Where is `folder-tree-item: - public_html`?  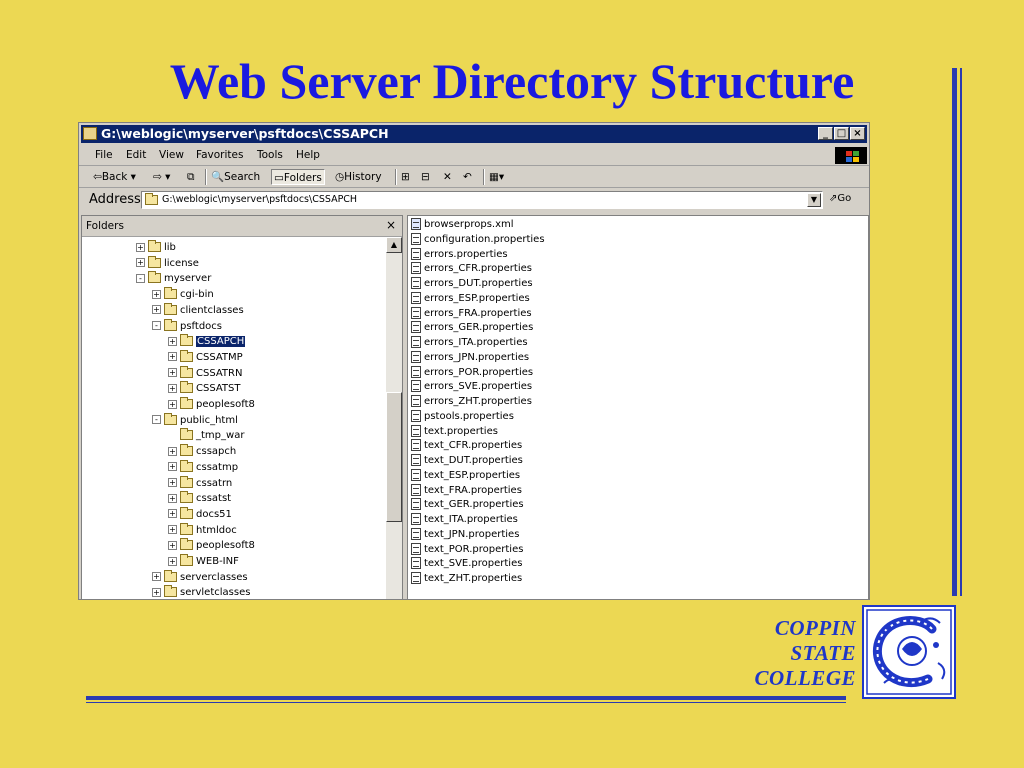 folder-tree-item: - public_html is located at coordinates (195, 420).